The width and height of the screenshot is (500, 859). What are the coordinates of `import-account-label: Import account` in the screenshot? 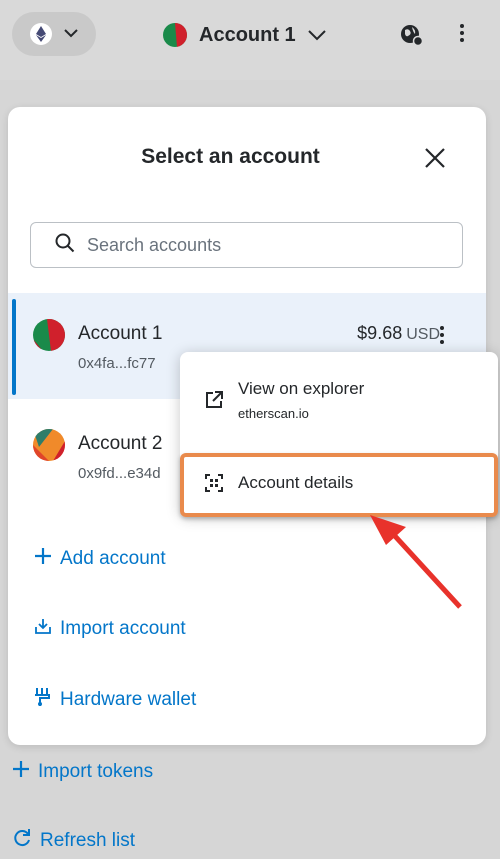 It's located at (123, 628).